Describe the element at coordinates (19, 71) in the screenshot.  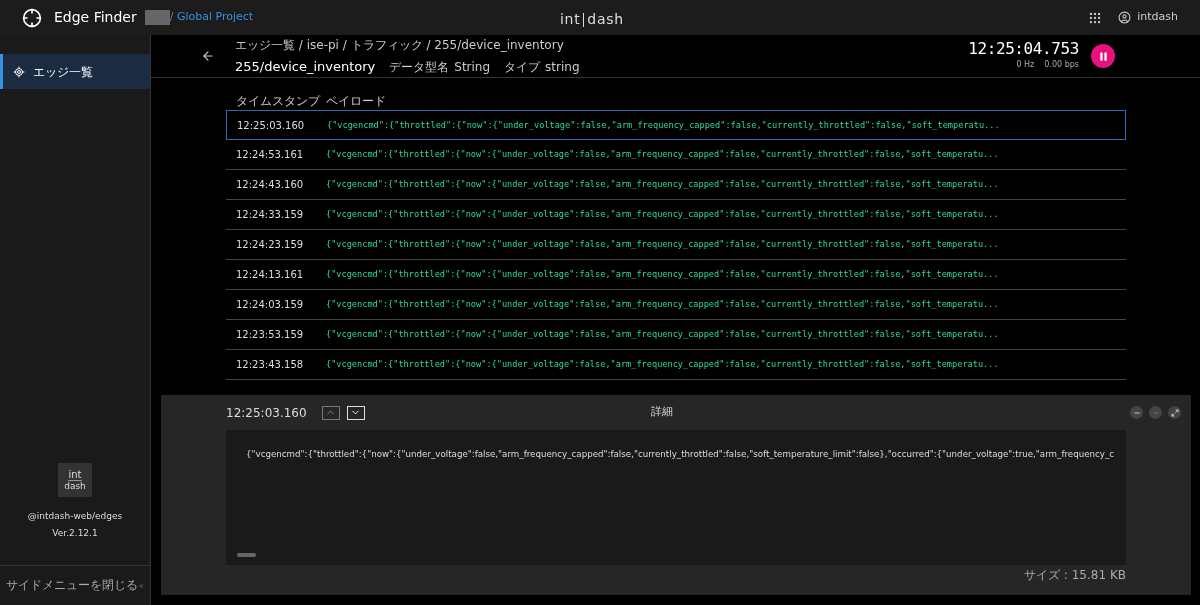
I see `locate-icon` at that location.